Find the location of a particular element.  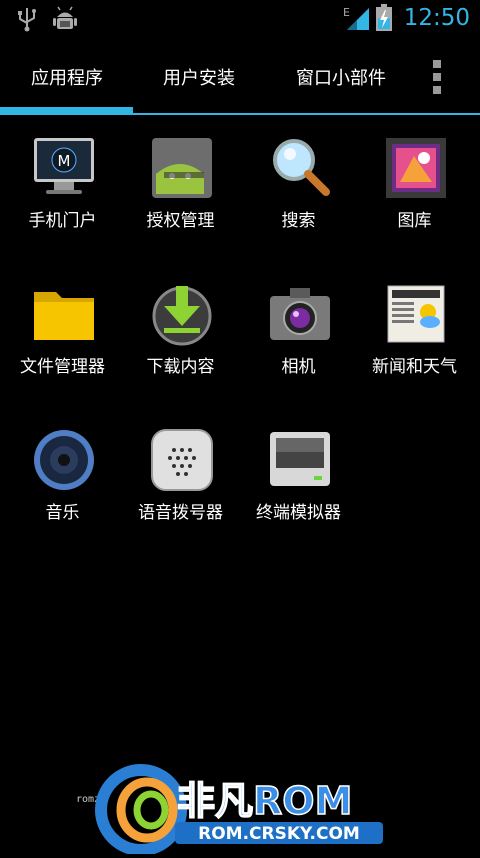

app-label: 搜索 is located at coordinates (298, 221).